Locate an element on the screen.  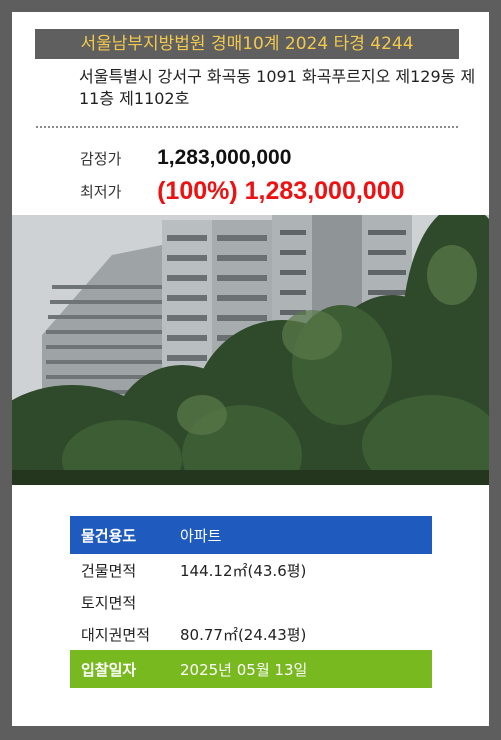
info-label-bid-date: 입찰일자 is located at coordinates (109, 669).